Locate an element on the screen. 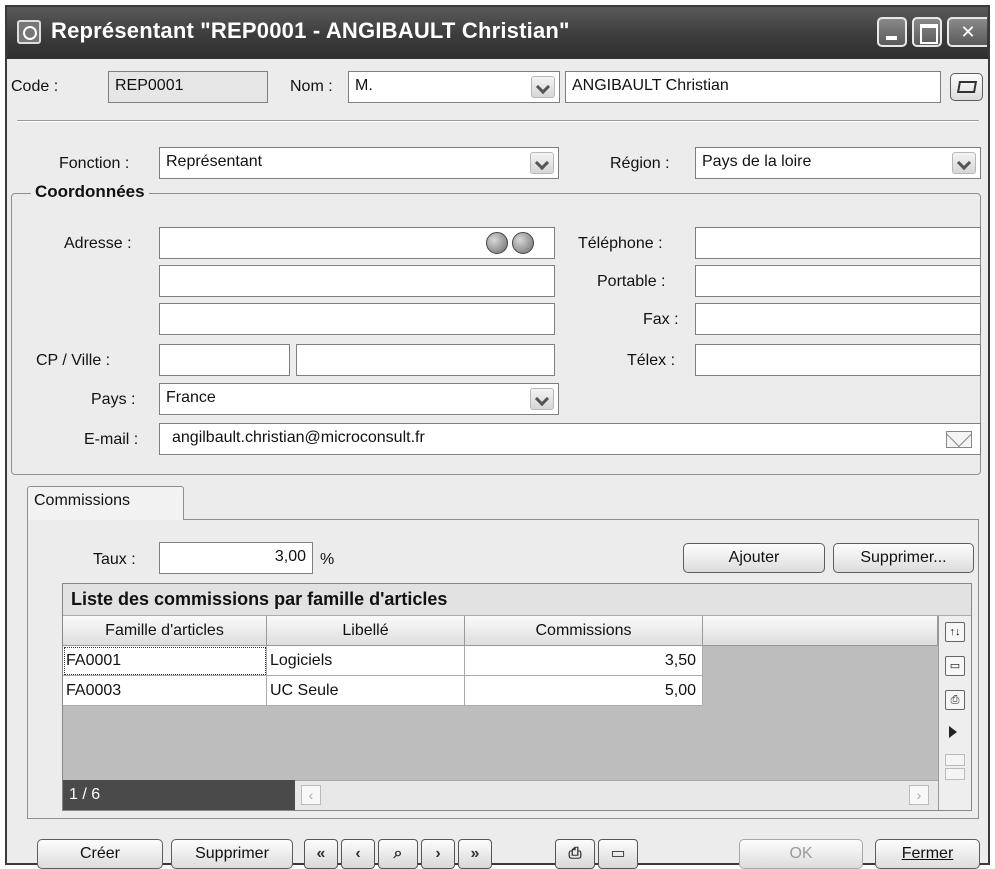 This screenshot has height=869, width=995. fonction-label: Fonction : is located at coordinates (94, 163).